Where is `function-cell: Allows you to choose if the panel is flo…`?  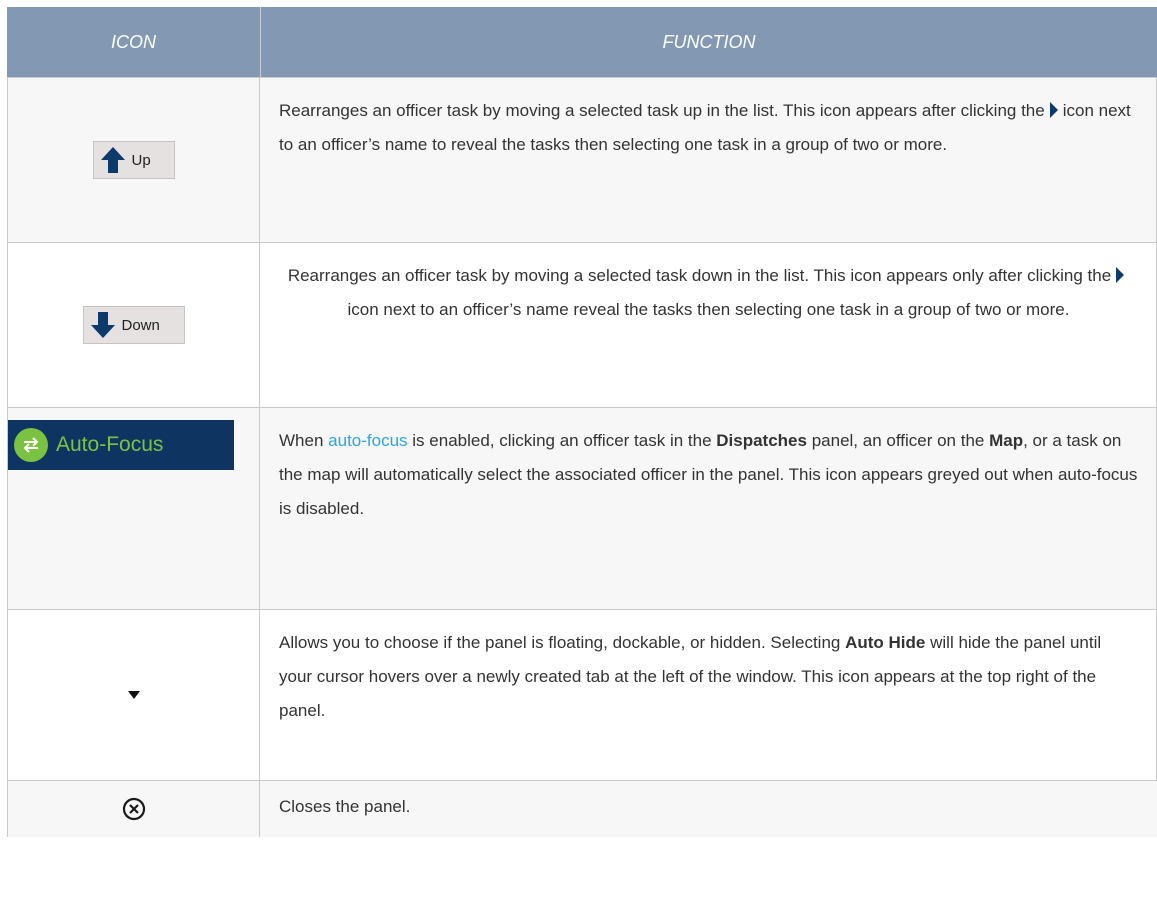
function-cell: Allows you to choose if the panel is flo… is located at coordinates (708, 695).